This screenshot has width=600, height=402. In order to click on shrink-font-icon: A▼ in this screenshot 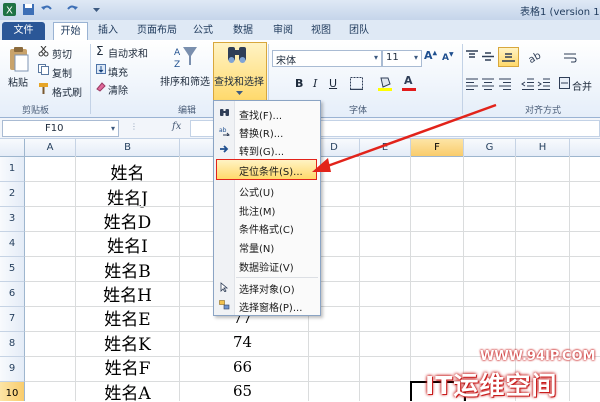, I will do `click(448, 57)`.